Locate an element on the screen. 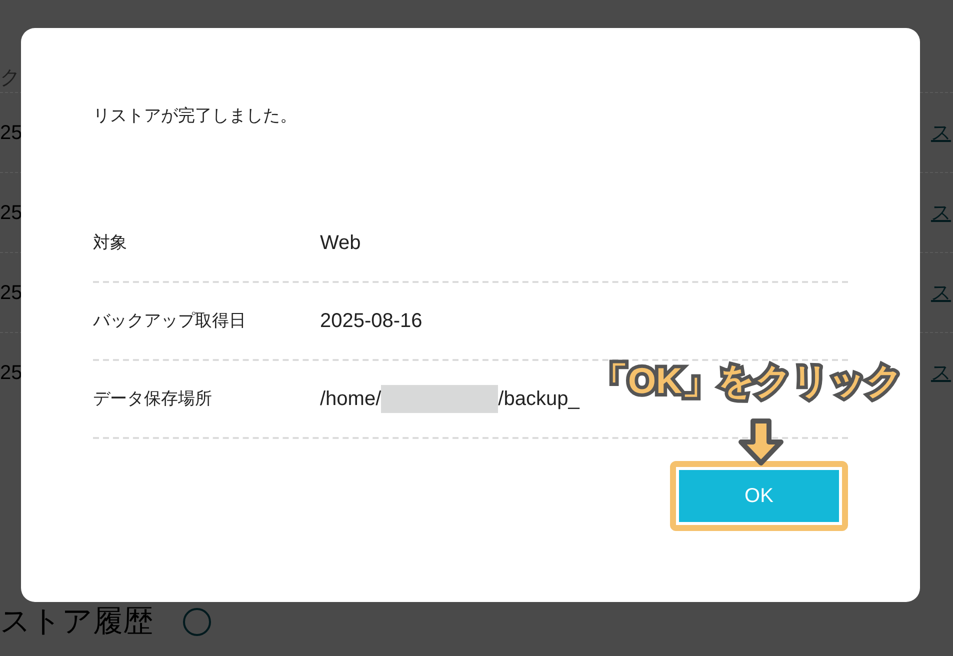  annotation-text: 「OK」をクリック is located at coordinates (747, 381).